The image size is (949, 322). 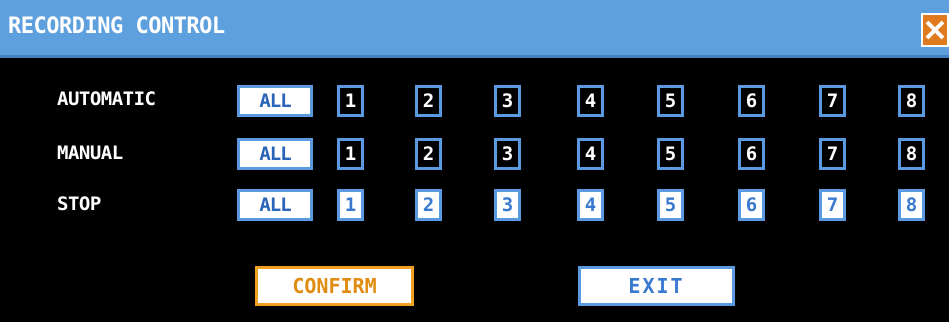 What do you see at coordinates (334, 286) in the screenshot?
I see `confirm-button: CONFIRM` at bounding box center [334, 286].